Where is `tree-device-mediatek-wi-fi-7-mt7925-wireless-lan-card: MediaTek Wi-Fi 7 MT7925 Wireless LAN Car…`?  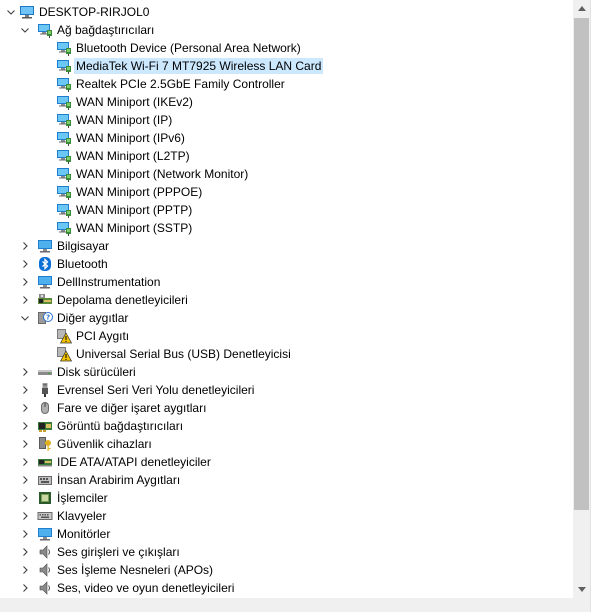 tree-device-mediatek-wi-fi-7-mt7925-wireless-lan-card: MediaTek Wi-Fi 7 MT7925 Wireless LAN Car… is located at coordinates (286, 66).